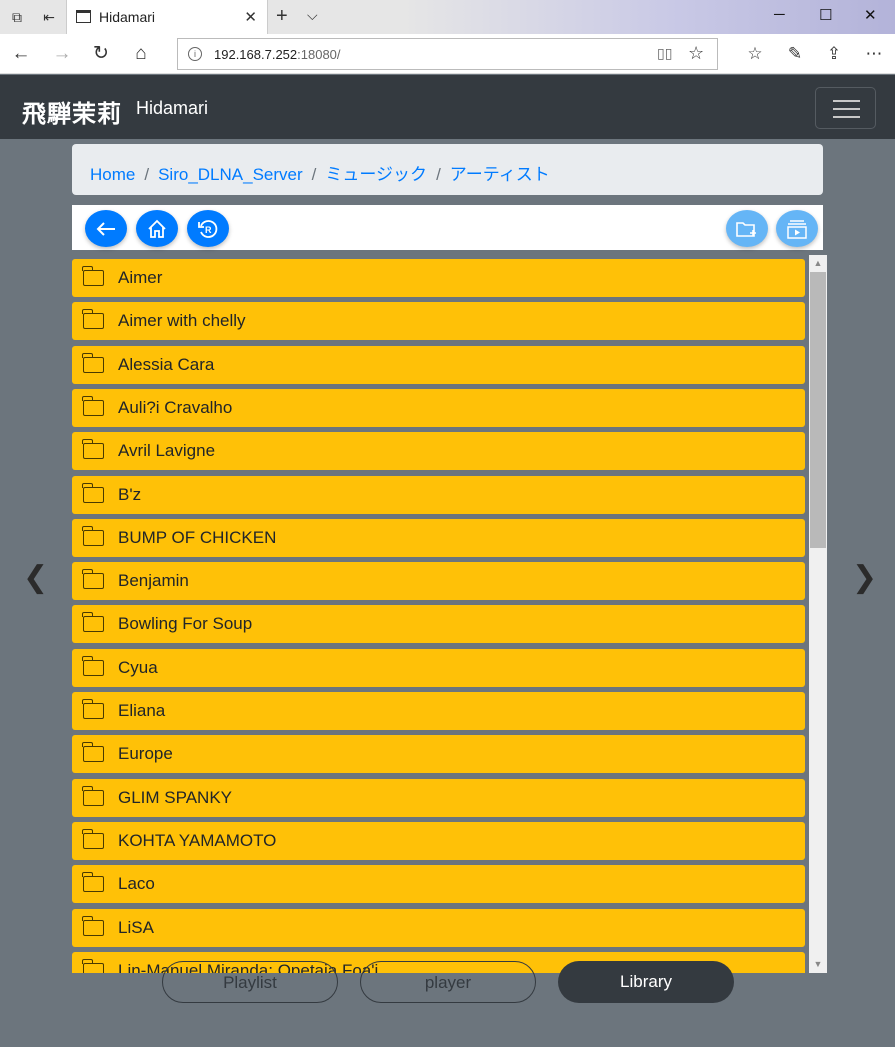  What do you see at coordinates (130, 494) in the screenshot?
I see `folder-label: B'z` at bounding box center [130, 494].